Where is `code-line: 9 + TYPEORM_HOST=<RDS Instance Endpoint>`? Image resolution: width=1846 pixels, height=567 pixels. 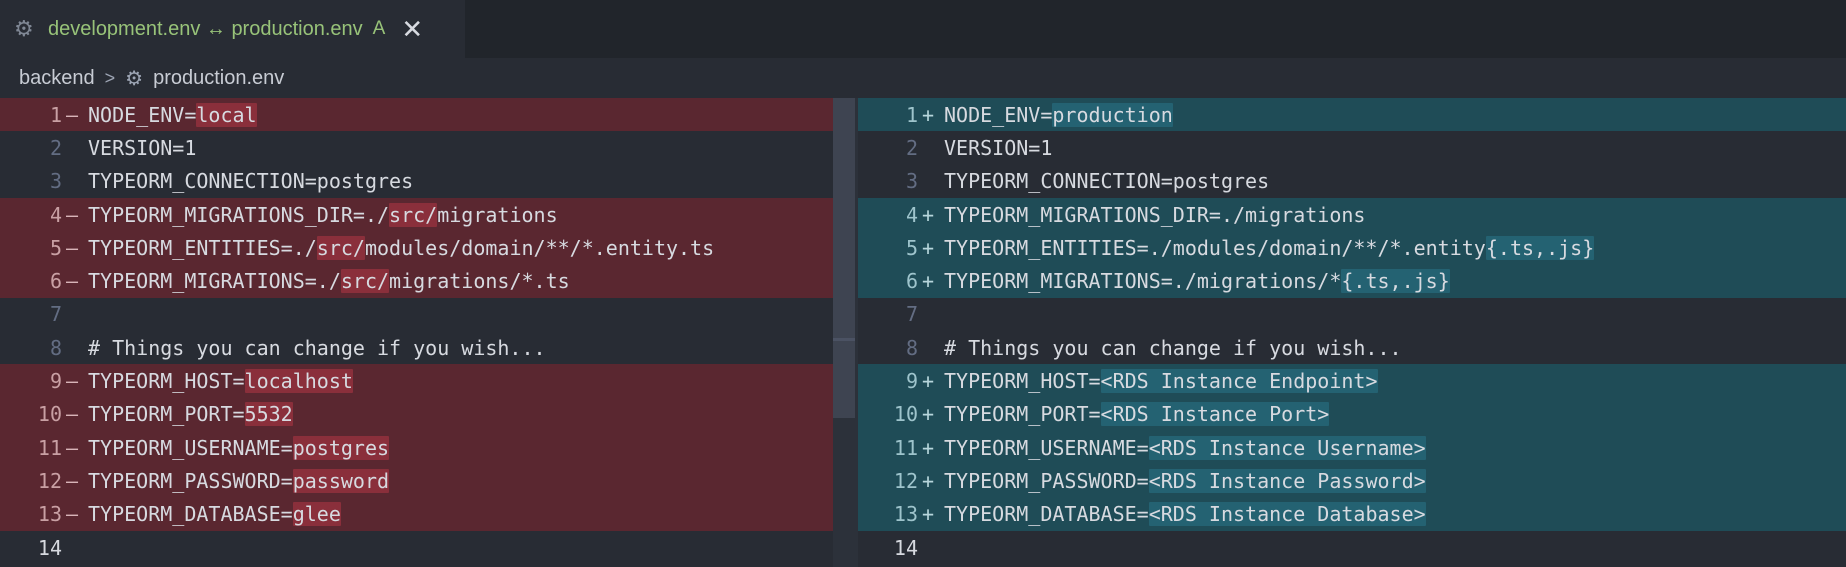 code-line: 9 + TYPEORM_HOST=<RDS Instance Endpoint> is located at coordinates (1352, 381).